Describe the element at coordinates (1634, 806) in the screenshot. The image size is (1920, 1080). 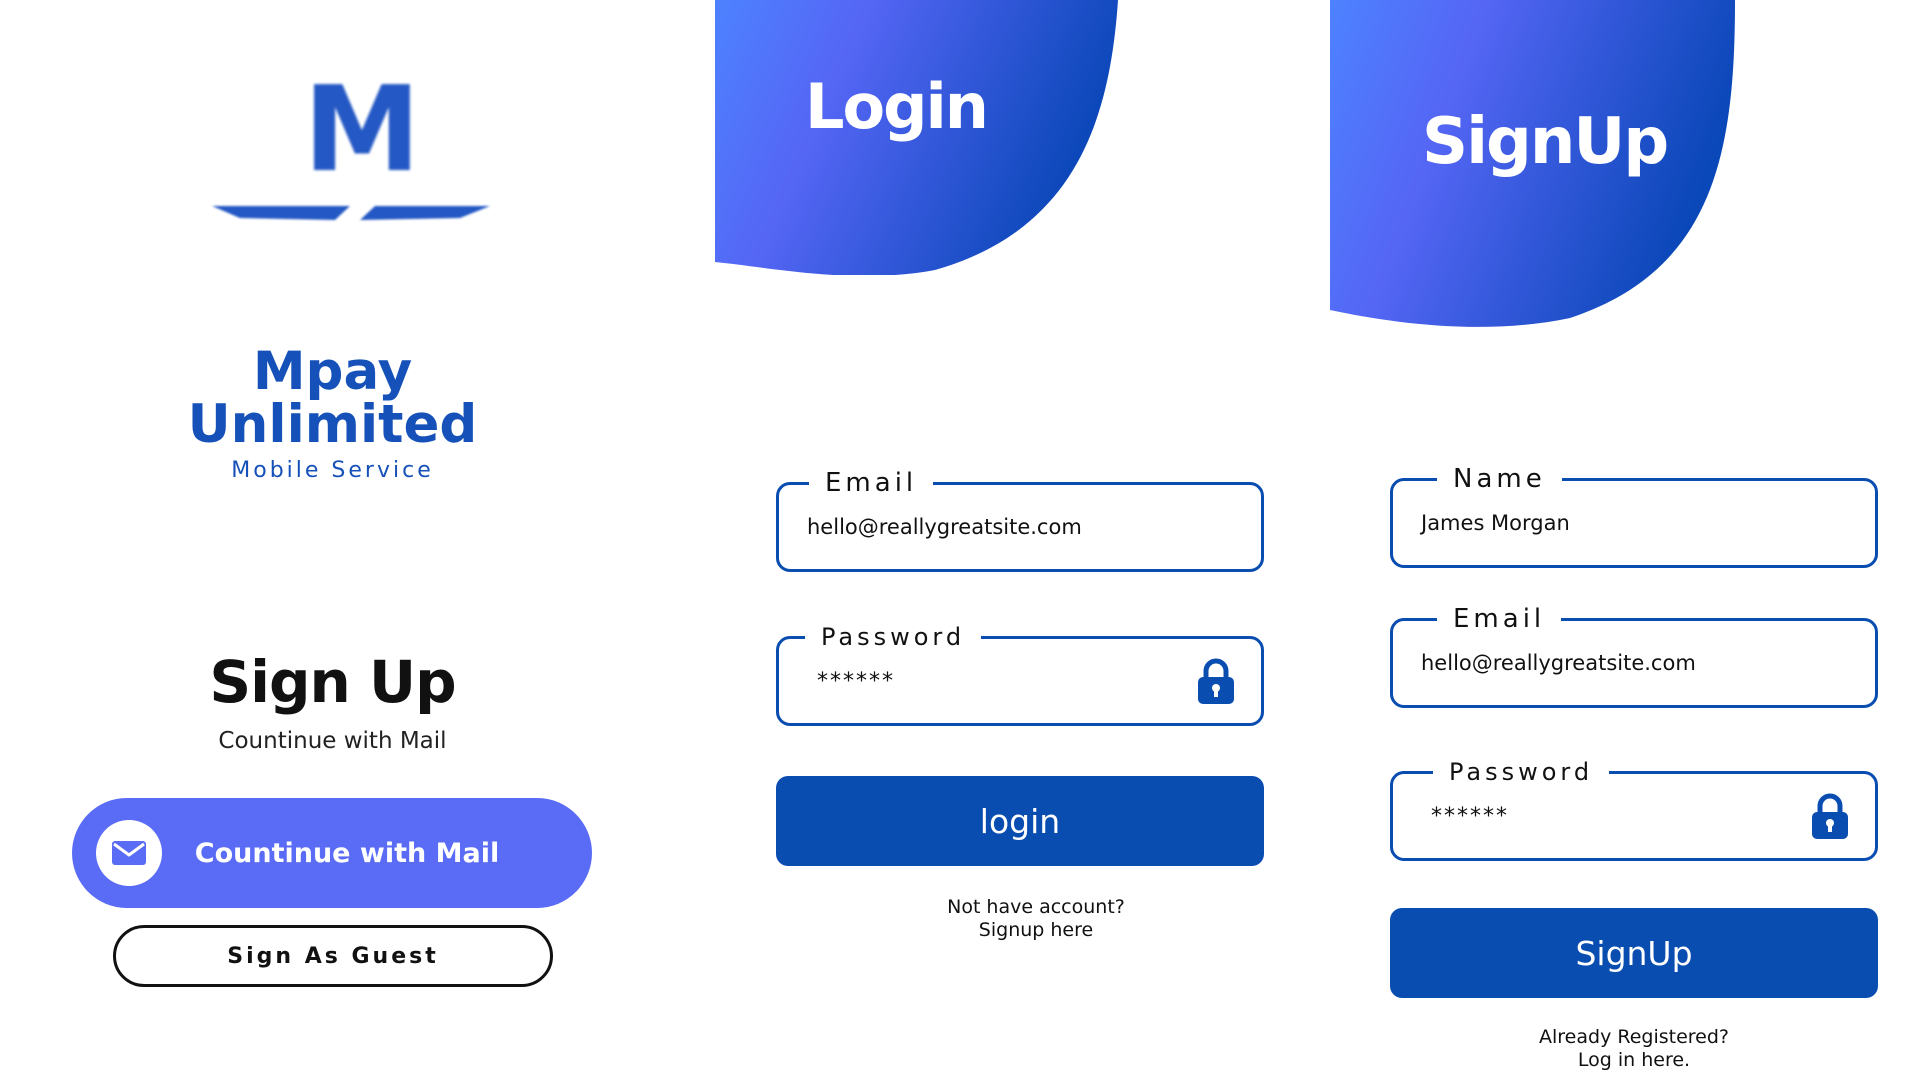
I see `signup-password-field: Password ******` at that location.